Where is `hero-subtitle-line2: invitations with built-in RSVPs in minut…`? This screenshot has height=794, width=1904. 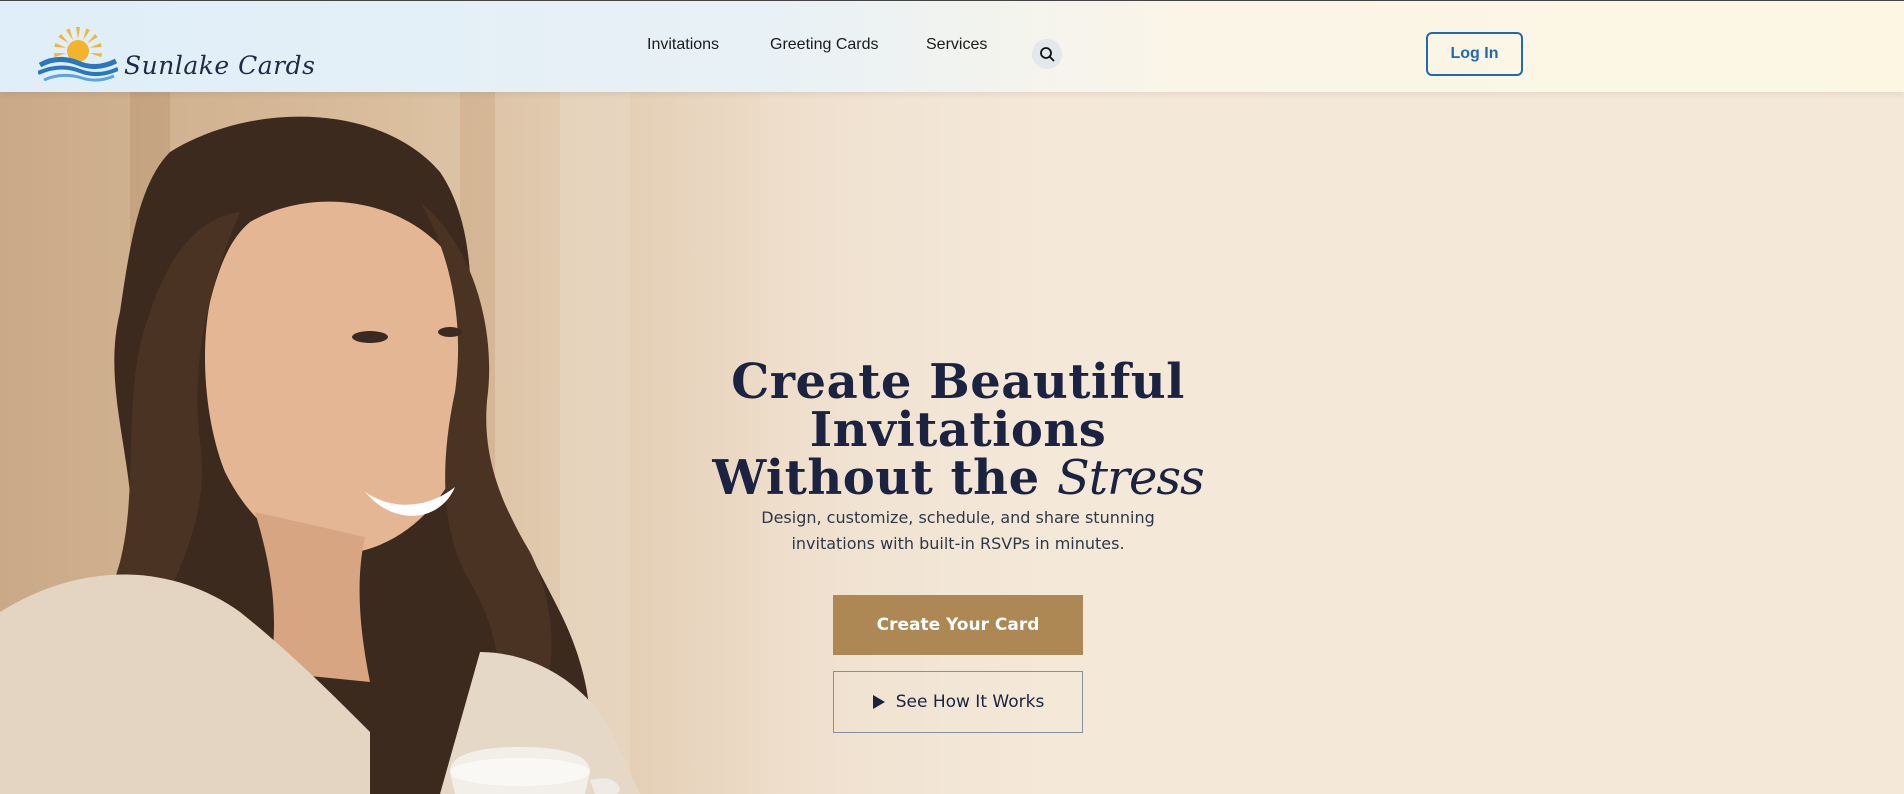
hero-subtitle-line2: invitations with built-in RSVPs in minut… is located at coordinates (958, 543).